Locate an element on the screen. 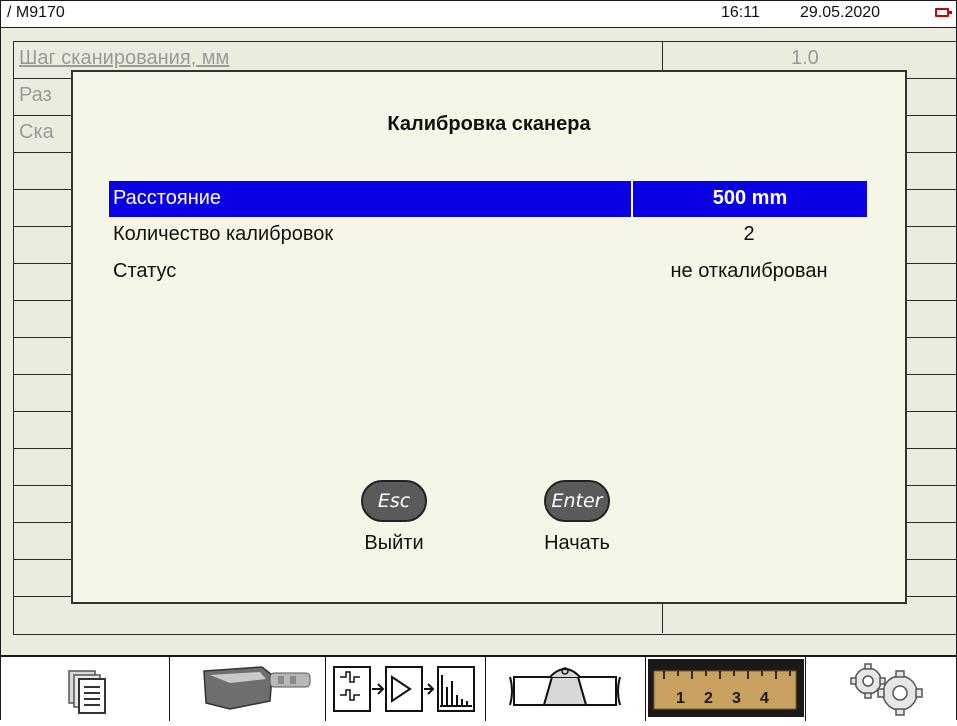 This screenshot has height=726, width=957. dialog-title: Калибровка сканера is located at coordinates (489, 124).